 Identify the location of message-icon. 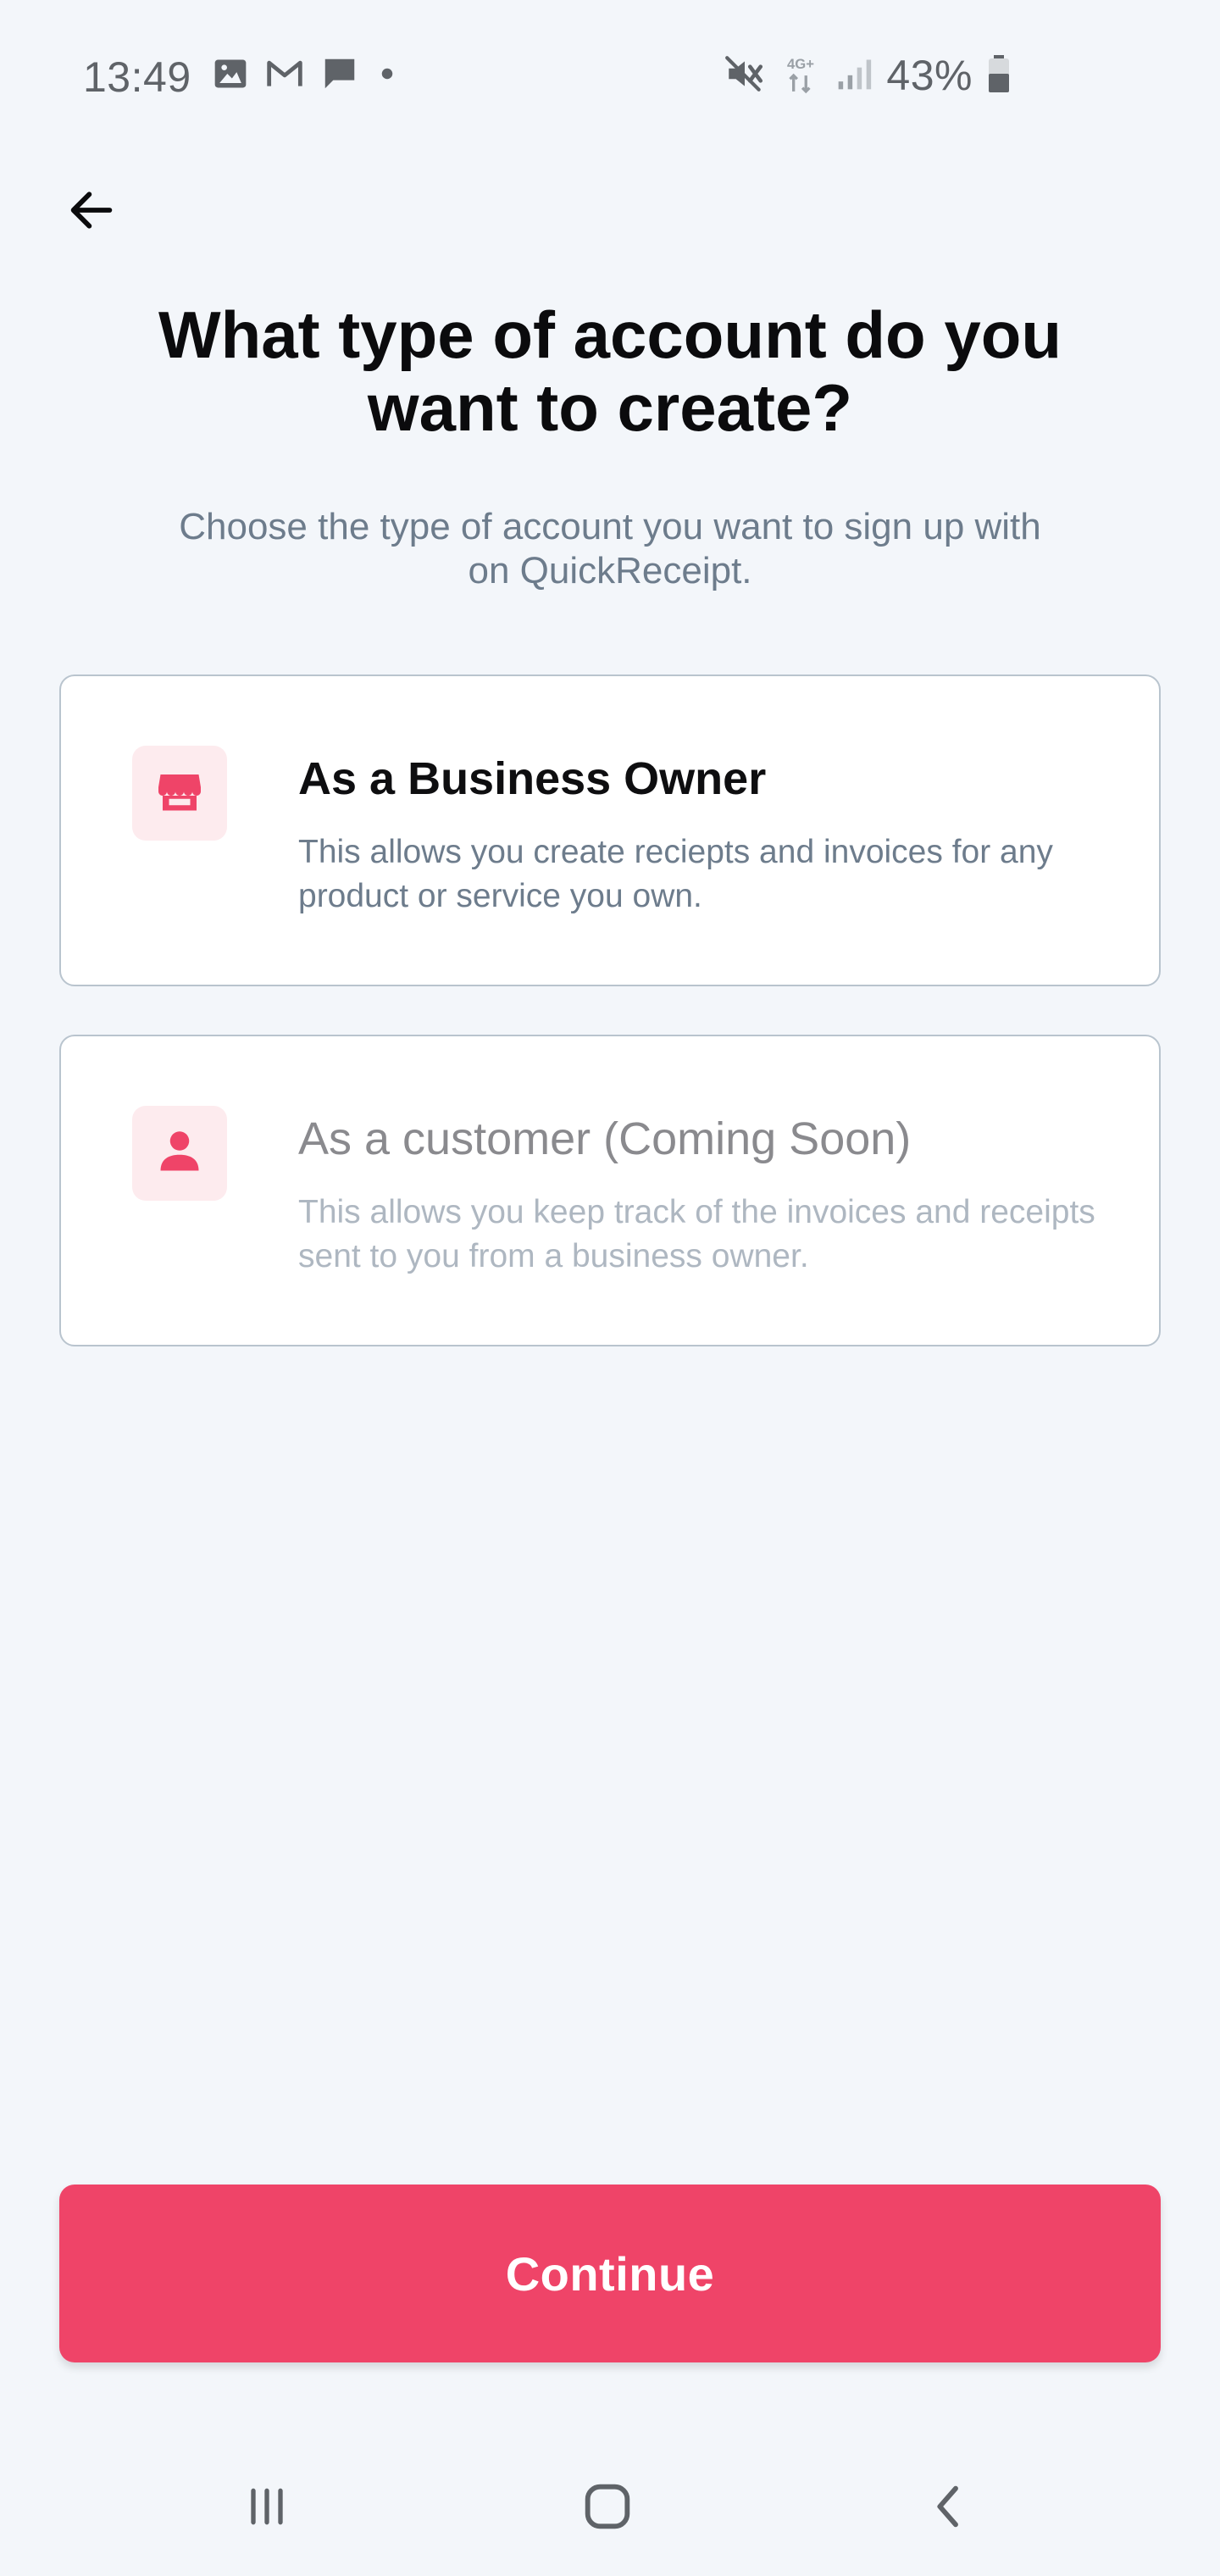
(339, 75).